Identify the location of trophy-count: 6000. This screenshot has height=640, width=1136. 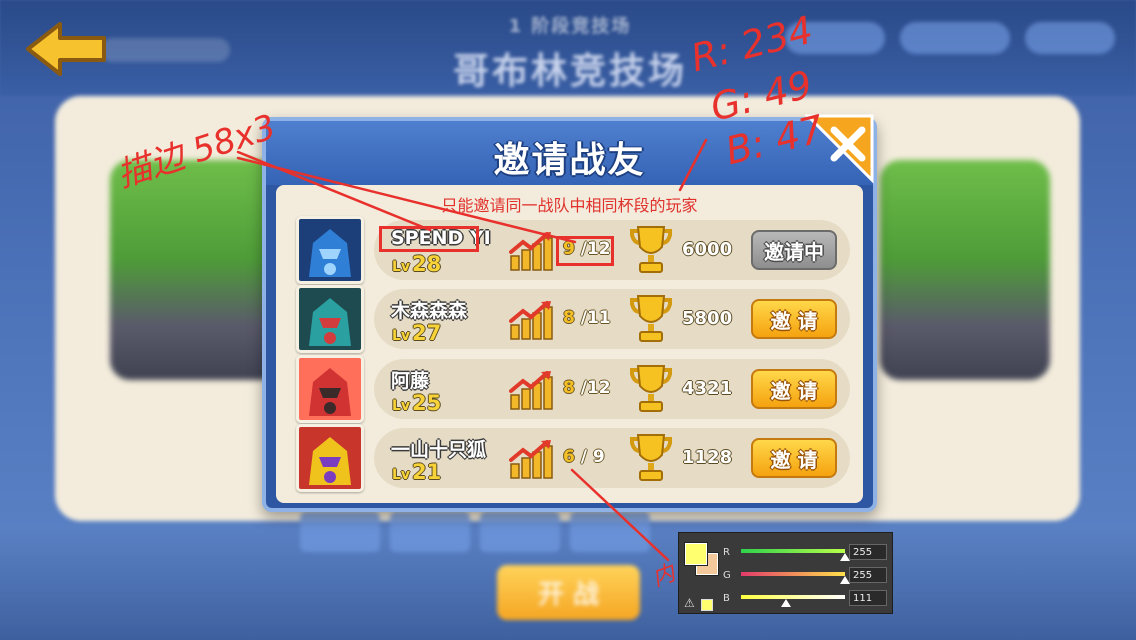
(707, 249).